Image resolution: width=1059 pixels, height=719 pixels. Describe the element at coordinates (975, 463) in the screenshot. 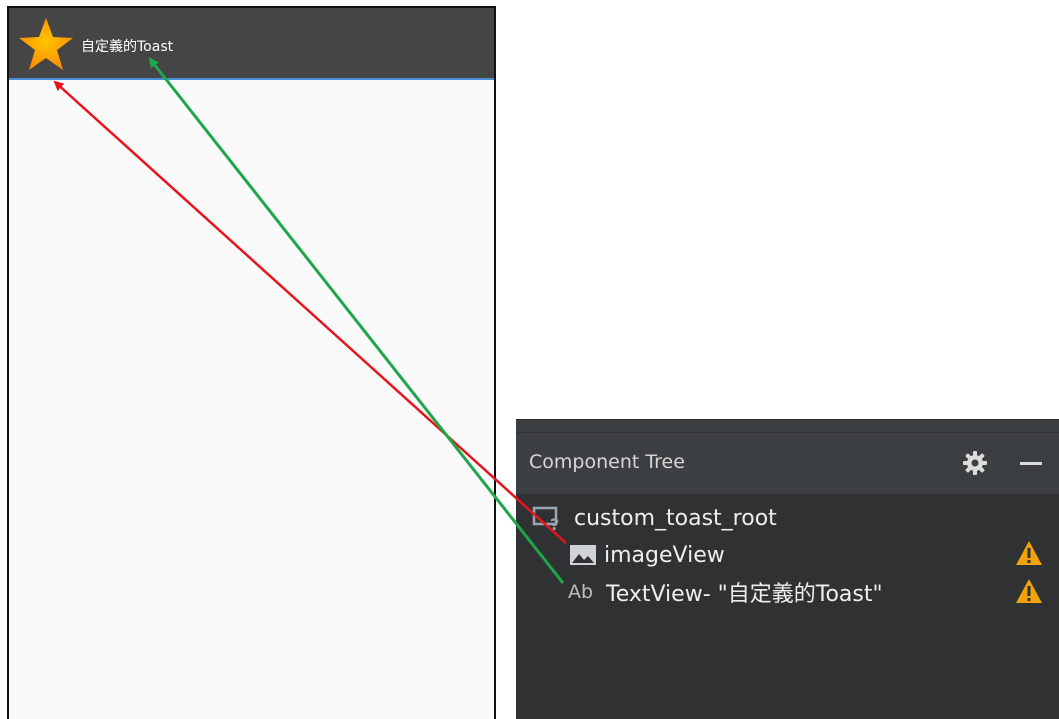

I see `gear-icon` at that location.